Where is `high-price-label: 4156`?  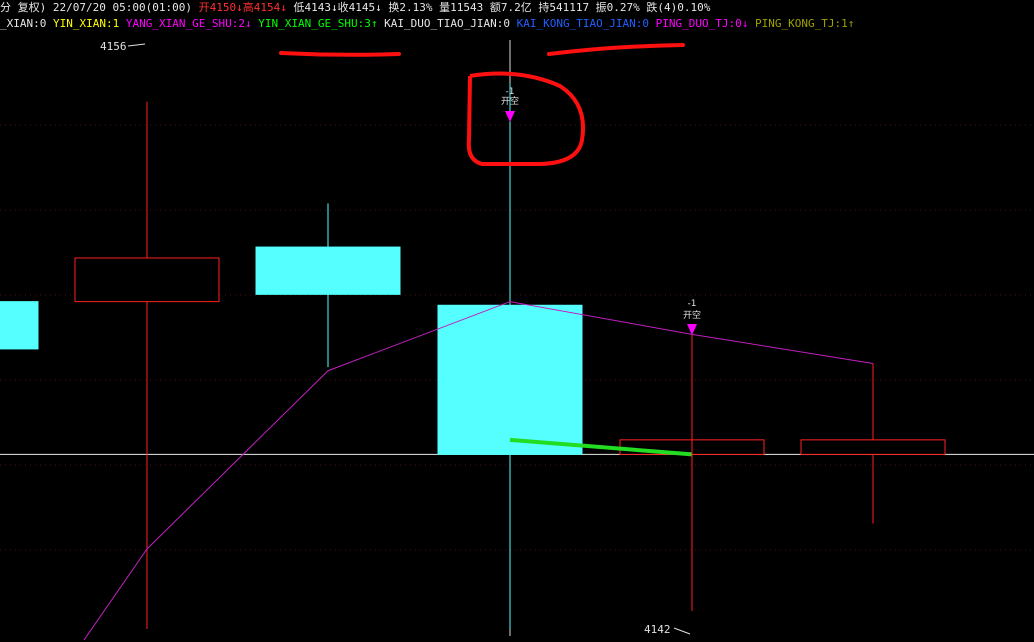
high-price-label: 4156 is located at coordinates (113, 46).